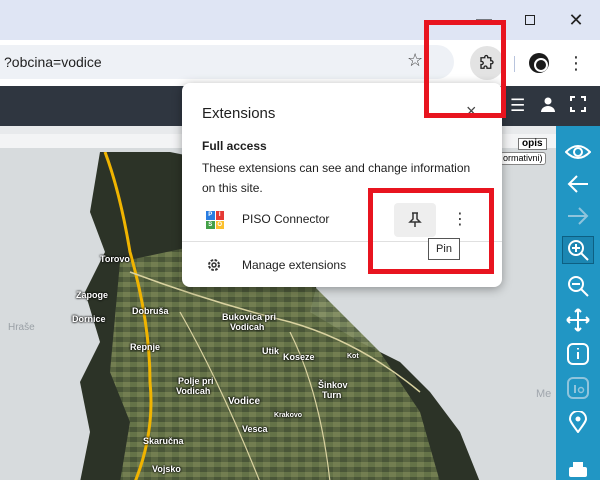  Describe the element at coordinates (548, 106) in the screenshot. I see `user-icon` at that location.